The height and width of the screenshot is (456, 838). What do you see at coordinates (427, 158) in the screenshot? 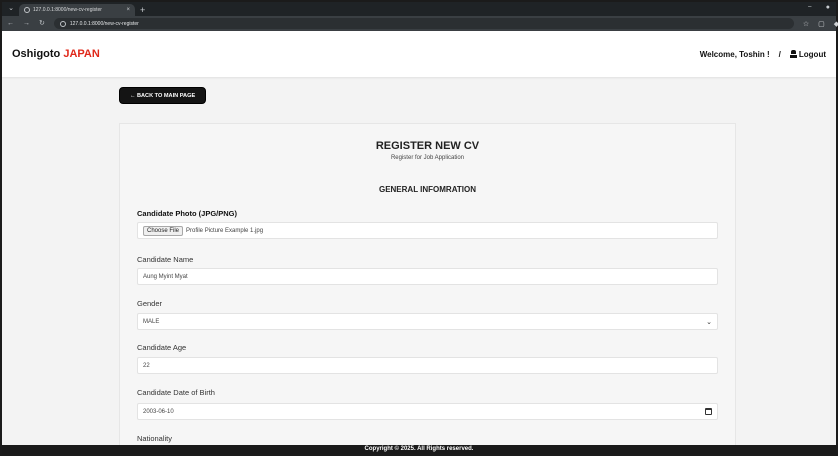
I see `form-subtitle: Register for Job Application` at bounding box center [427, 158].